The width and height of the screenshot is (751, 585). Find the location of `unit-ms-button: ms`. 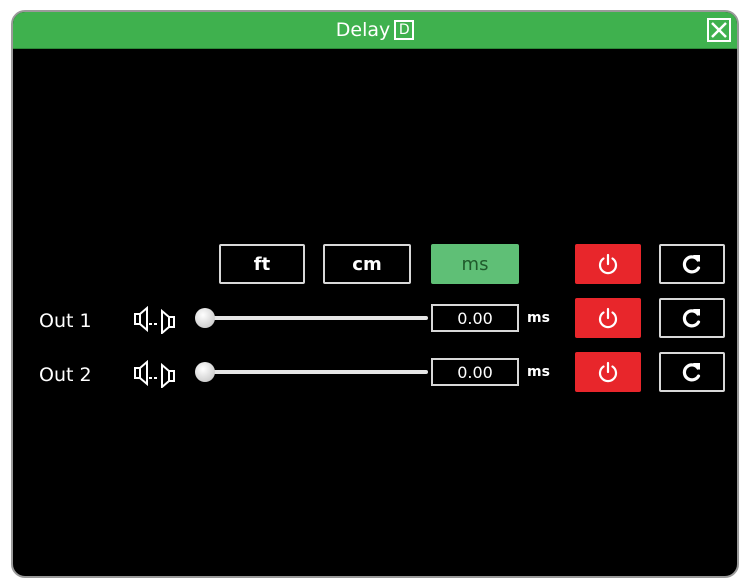

unit-ms-button: ms is located at coordinates (475, 264).